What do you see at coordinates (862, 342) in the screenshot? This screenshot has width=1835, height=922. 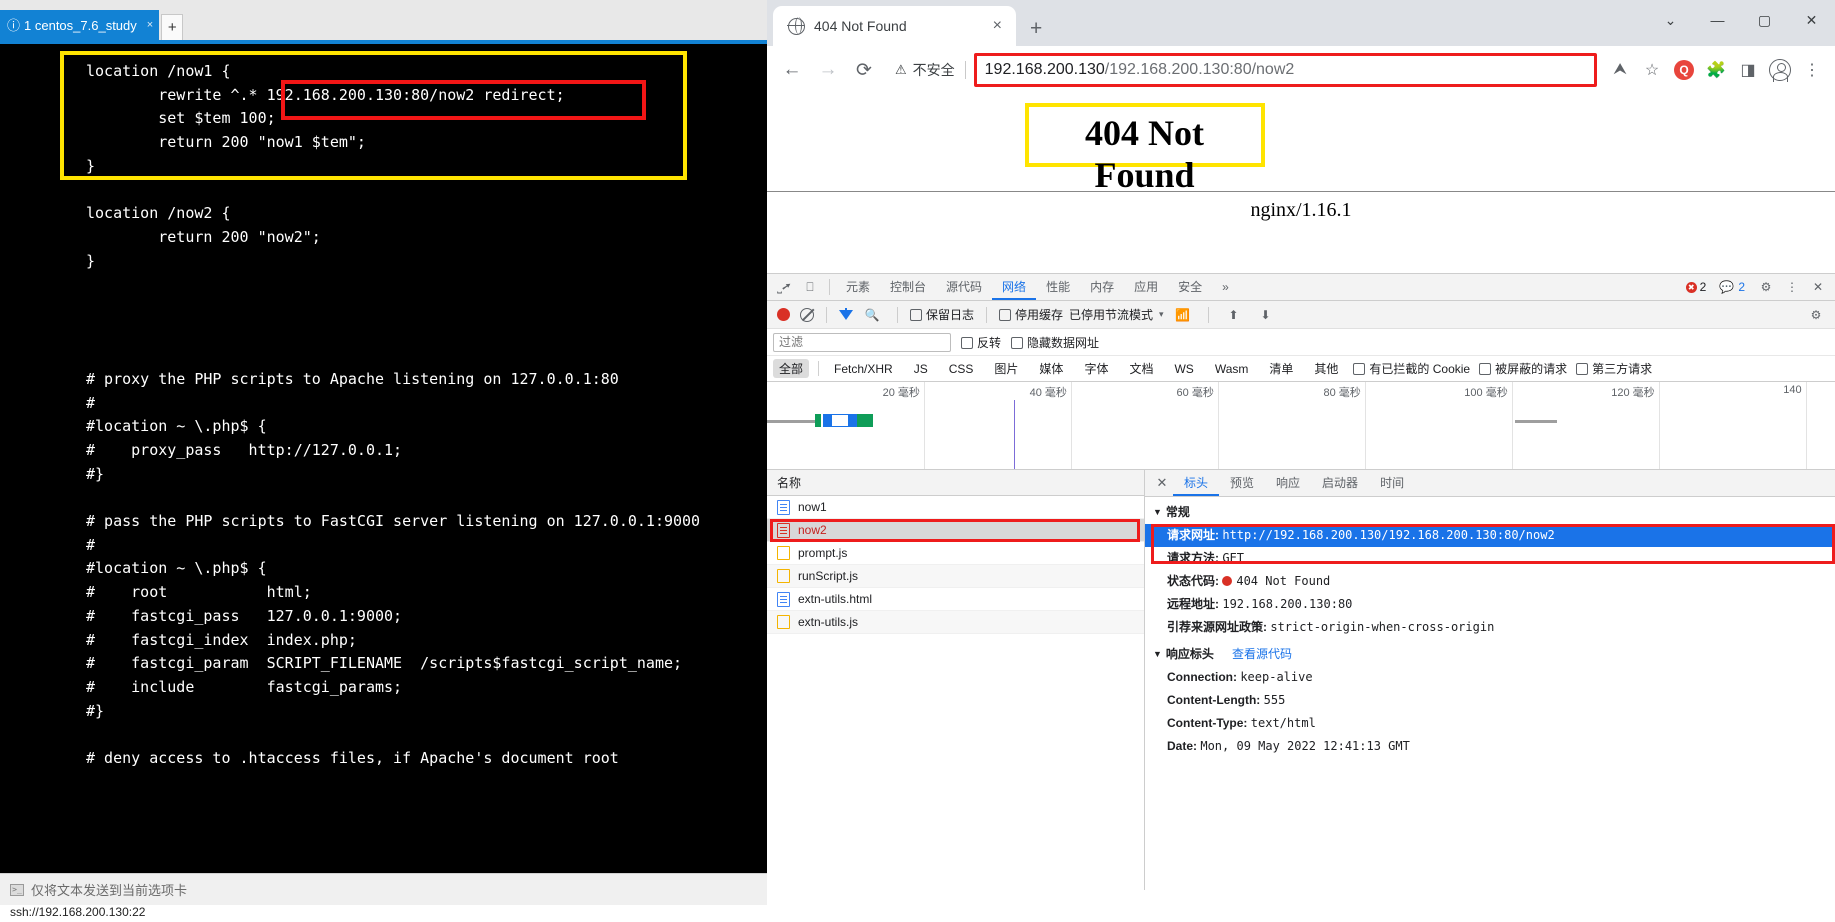 I see `filter-input` at bounding box center [862, 342].